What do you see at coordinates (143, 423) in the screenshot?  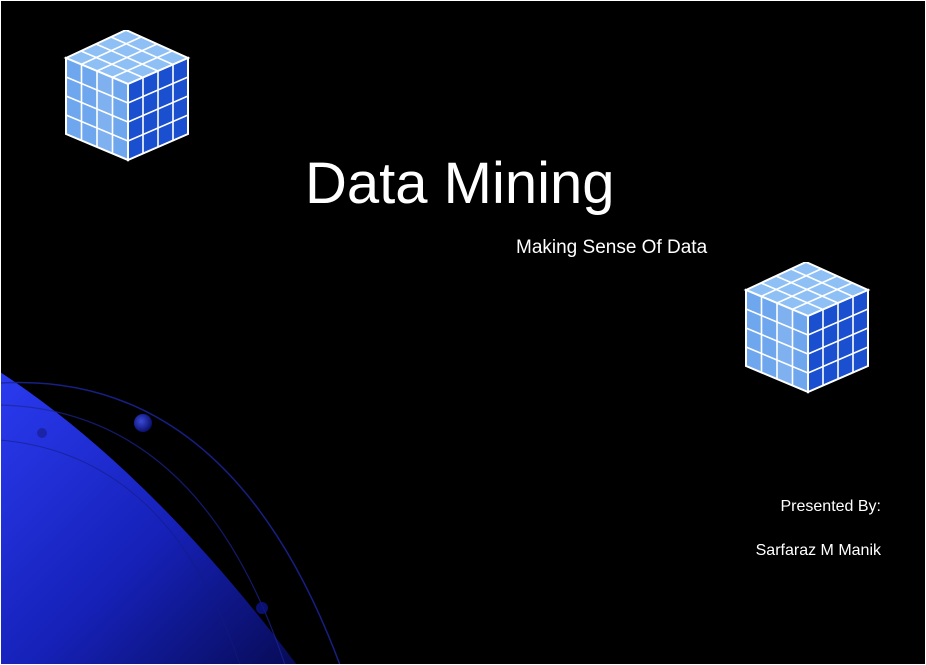 I see `orbit-dot-large` at bounding box center [143, 423].